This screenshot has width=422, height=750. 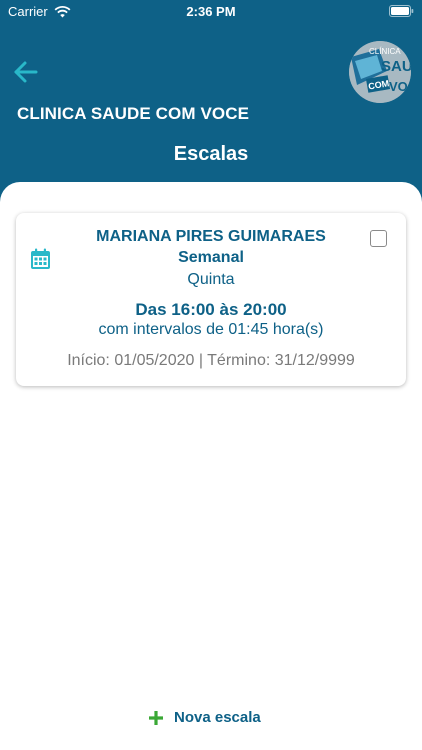 What do you see at coordinates (211, 309) in the screenshot?
I see `schedule-hours: Das 16:00 às 20:00` at bounding box center [211, 309].